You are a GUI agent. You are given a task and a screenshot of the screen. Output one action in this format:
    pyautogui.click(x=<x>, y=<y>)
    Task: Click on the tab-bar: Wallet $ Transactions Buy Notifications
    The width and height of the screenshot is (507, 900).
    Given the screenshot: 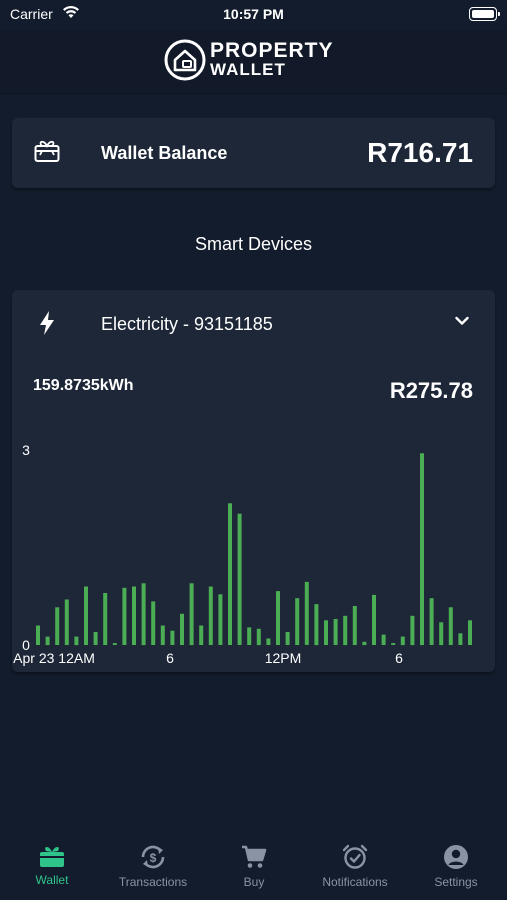 What is the action you would take?
    pyautogui.click(x=253, y=869)
    